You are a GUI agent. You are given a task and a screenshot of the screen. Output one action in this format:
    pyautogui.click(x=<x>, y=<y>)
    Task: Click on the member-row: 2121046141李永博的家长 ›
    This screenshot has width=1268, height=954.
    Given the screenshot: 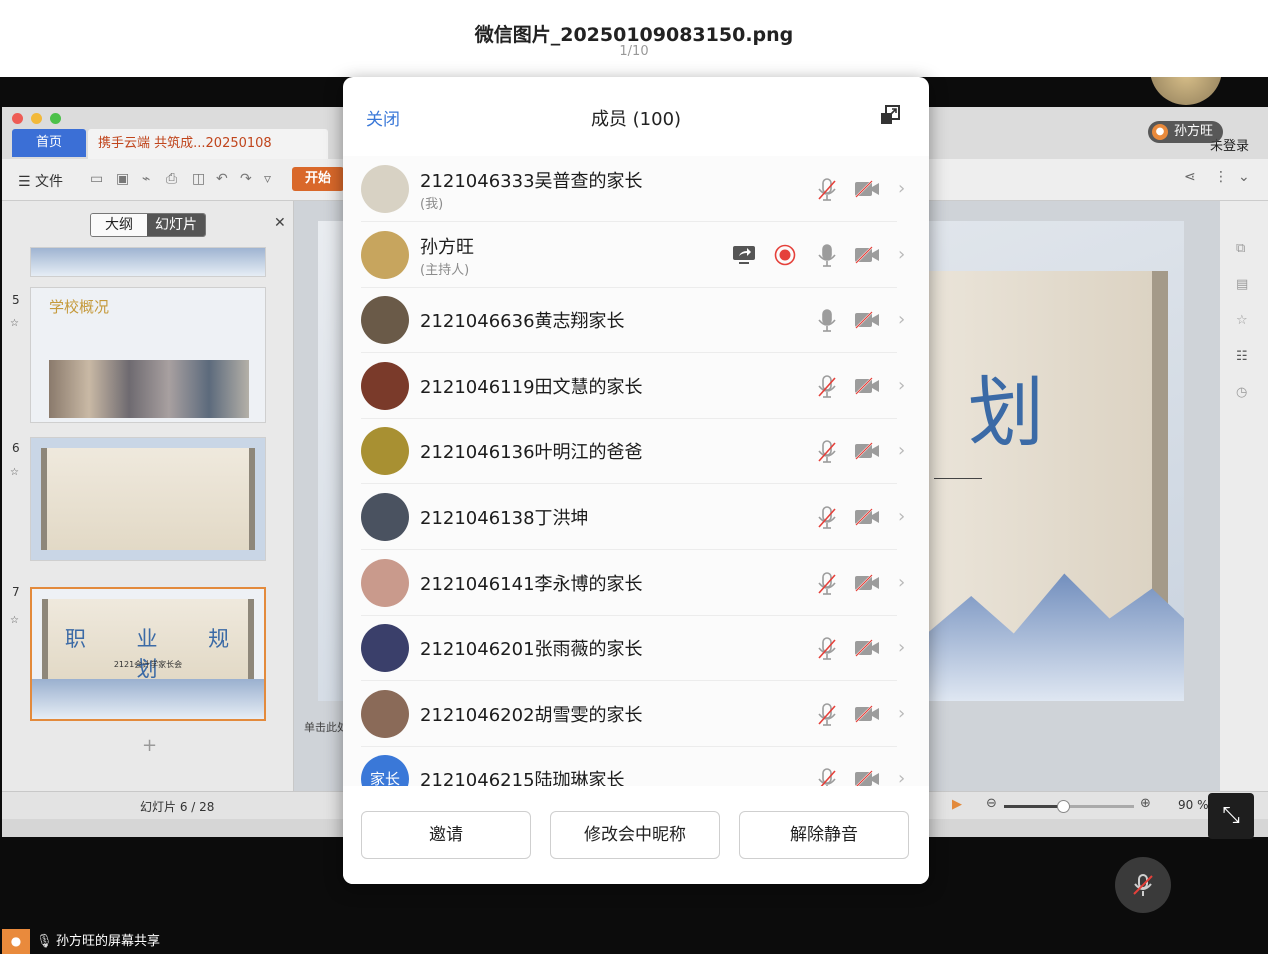 What is the action you would take?
    pyautogui.click(x=636, y=583)
    